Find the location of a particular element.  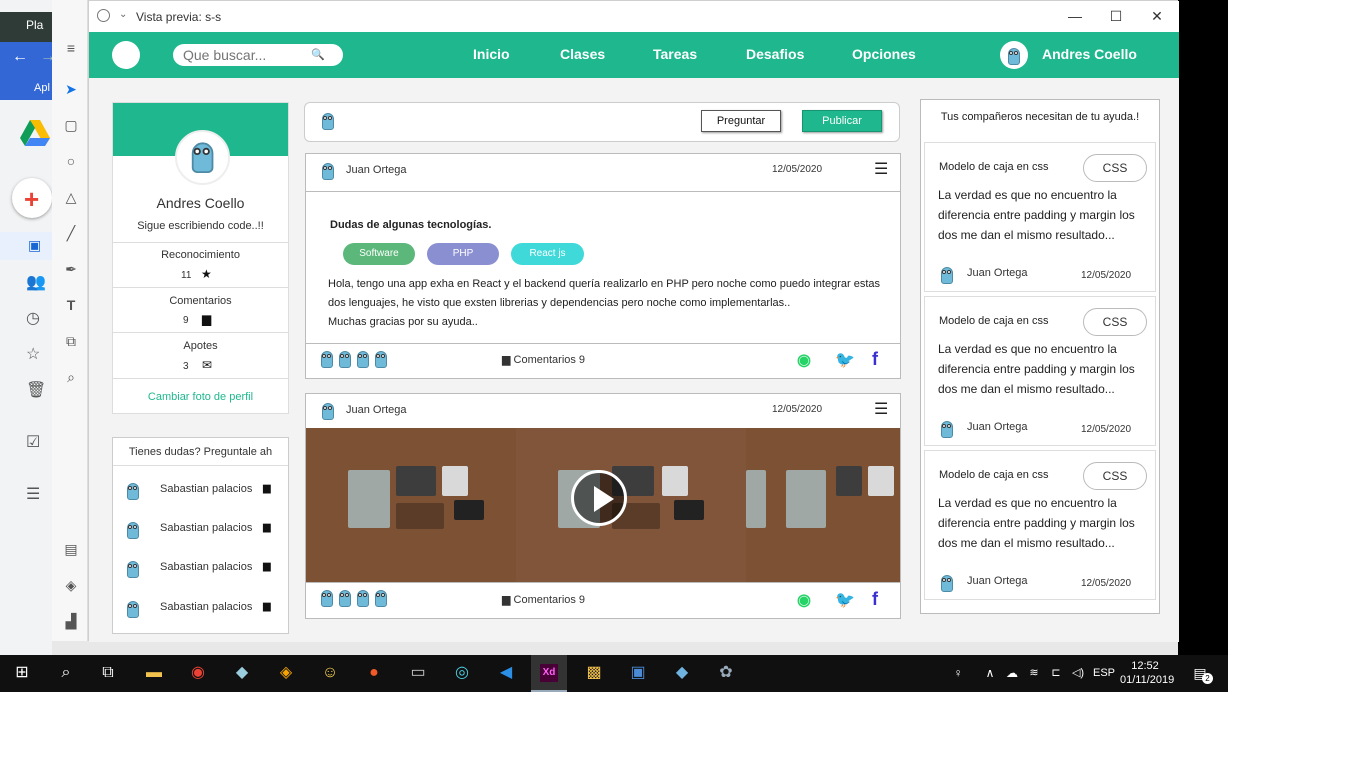

chevron-down-icon: ⌄ is located at coordinates (123, 14).